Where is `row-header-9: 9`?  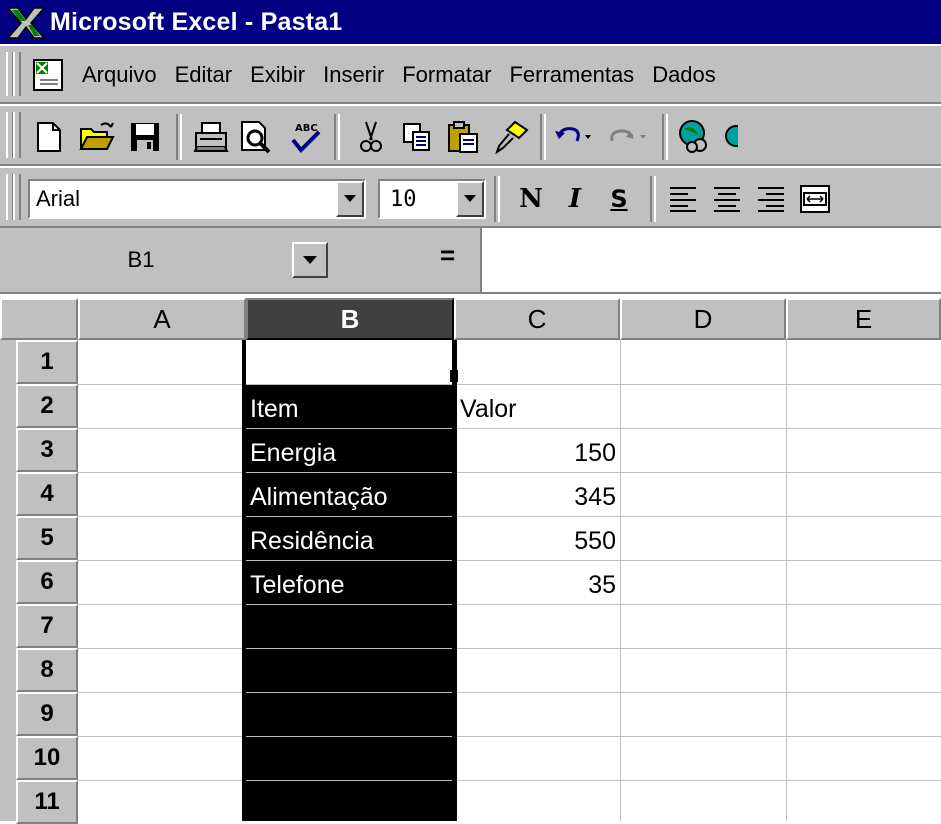 row-header-9: 9 is located at coordinates (47, 714).